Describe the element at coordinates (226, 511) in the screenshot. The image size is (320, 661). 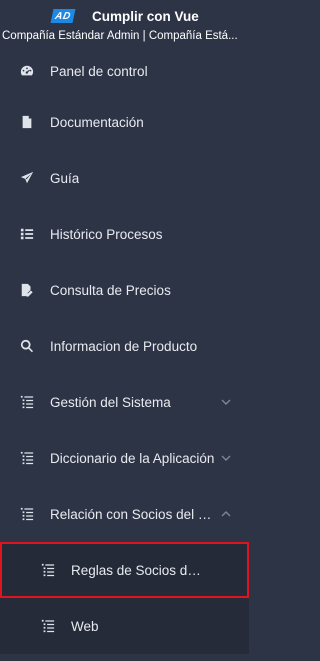
I see `chevron-up-icon` at that location.